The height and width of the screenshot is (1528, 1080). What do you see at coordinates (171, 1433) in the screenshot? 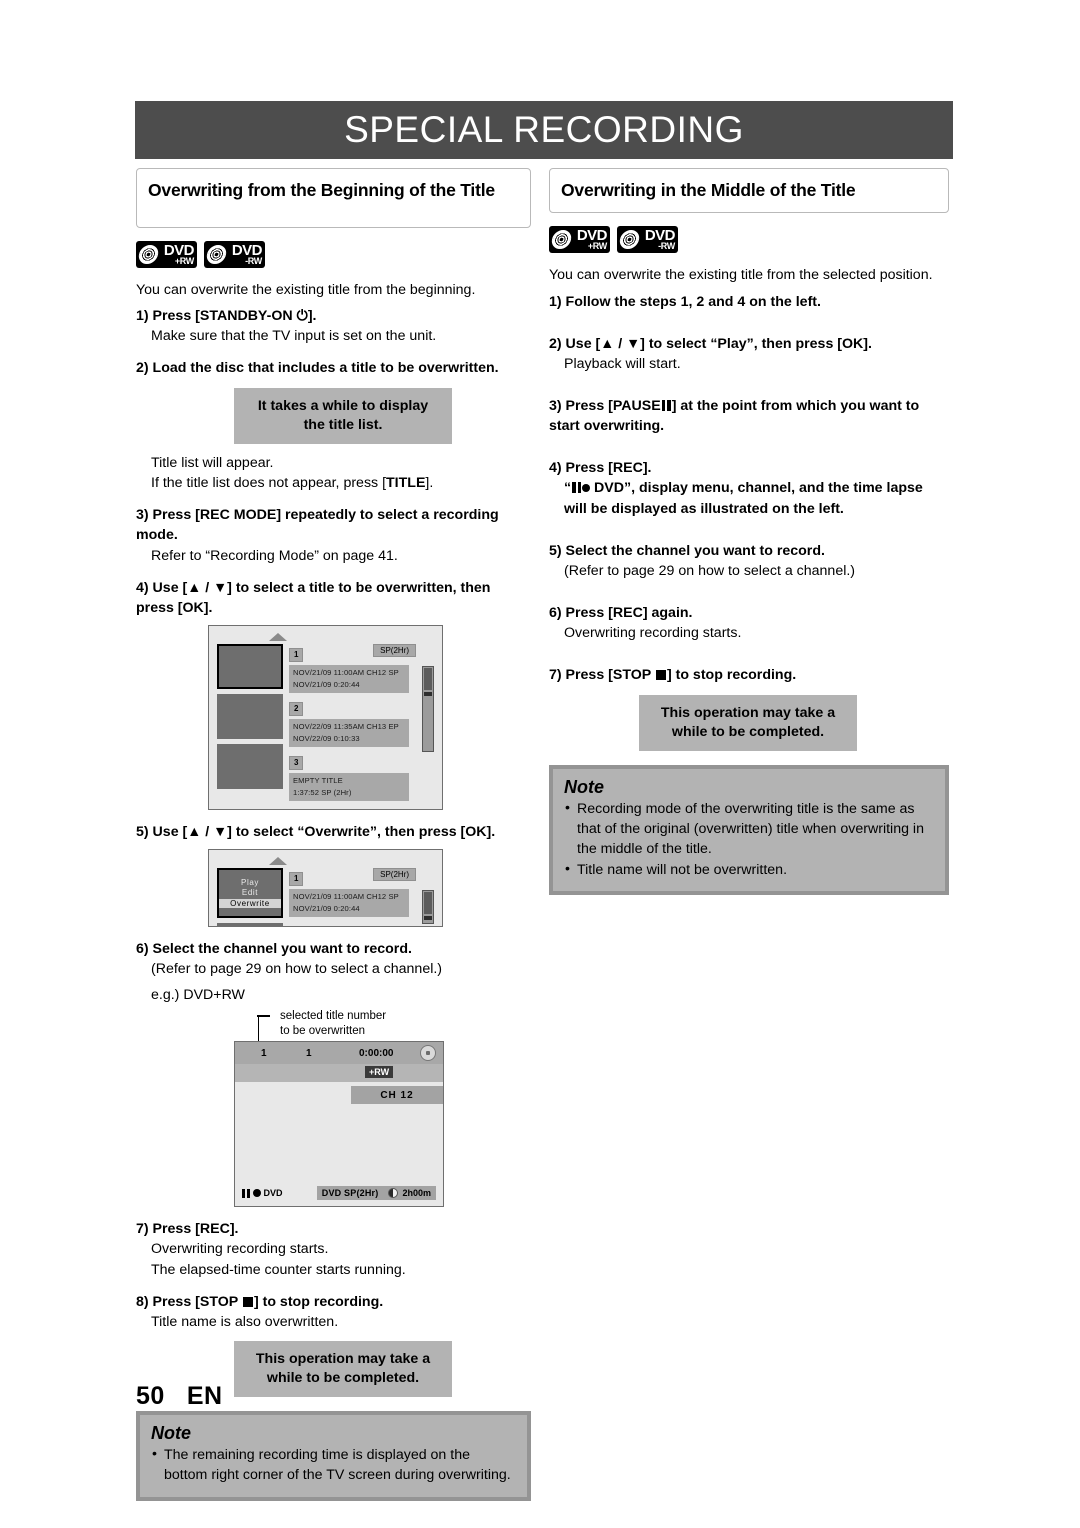
I see `note-title: Note` at bounding box center [171, 1433].